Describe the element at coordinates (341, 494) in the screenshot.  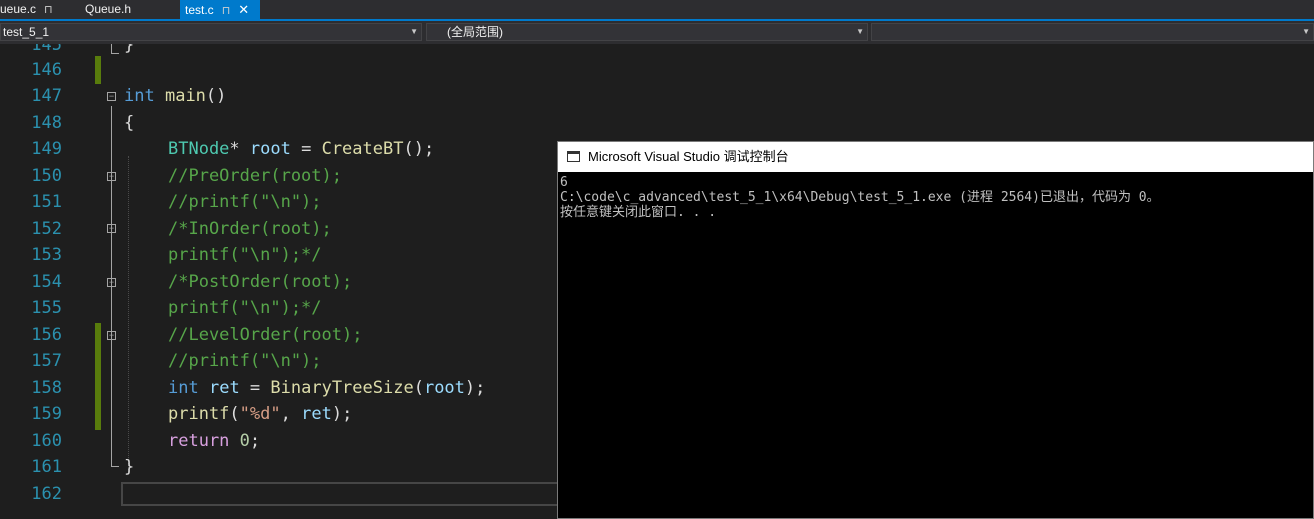
I see `current-line-highlight` at that location.